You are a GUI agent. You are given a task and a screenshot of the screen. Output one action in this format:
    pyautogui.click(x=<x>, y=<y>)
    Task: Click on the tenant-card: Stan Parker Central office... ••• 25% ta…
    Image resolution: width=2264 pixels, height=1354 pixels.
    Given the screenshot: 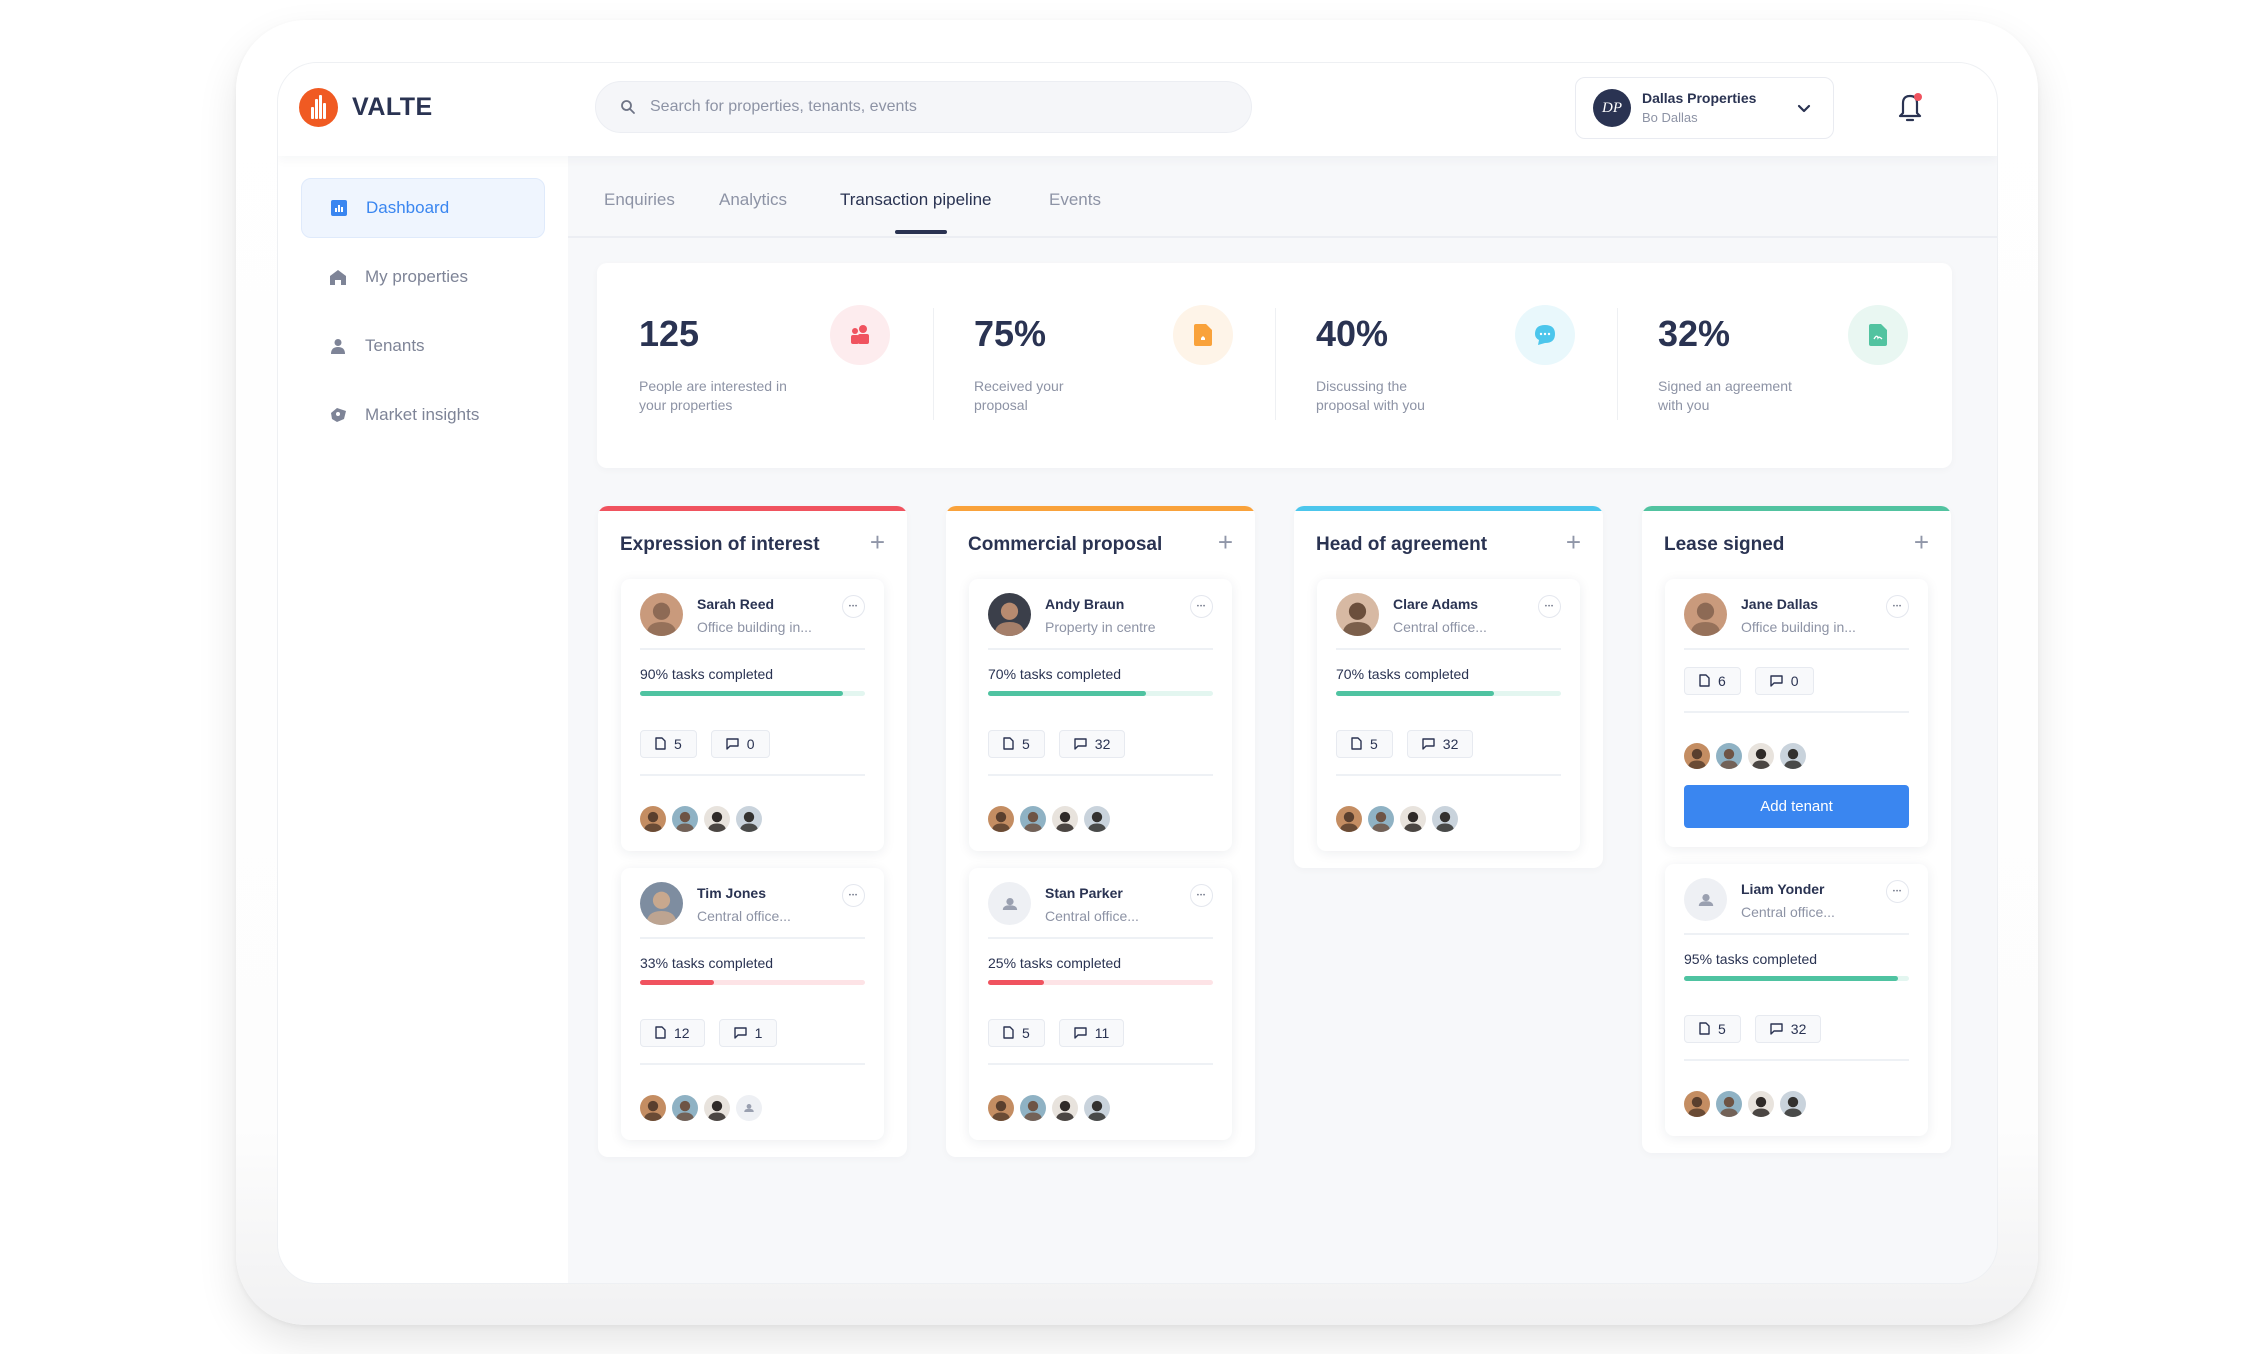 What is the action you would take?
    pyautogui.click(x=1100, y=1004)
    